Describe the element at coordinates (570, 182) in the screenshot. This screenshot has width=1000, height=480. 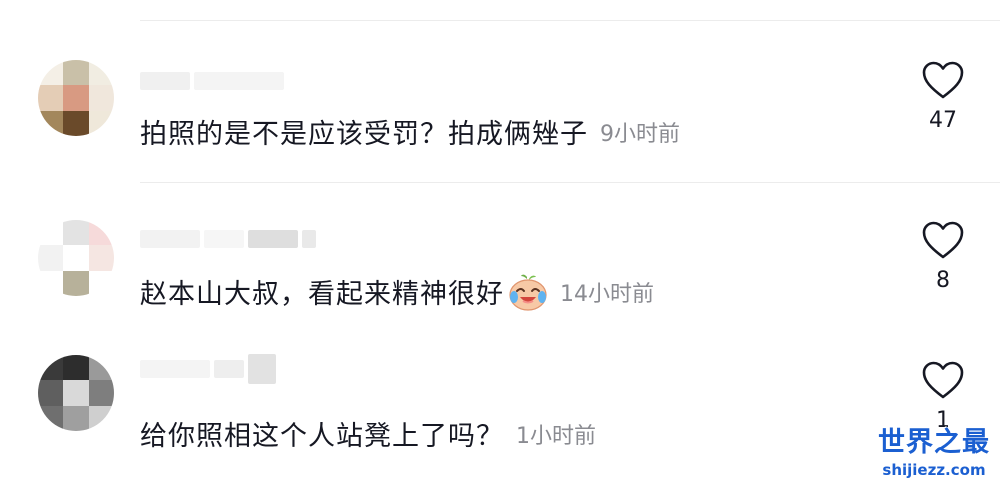
I see `divider` at that location.